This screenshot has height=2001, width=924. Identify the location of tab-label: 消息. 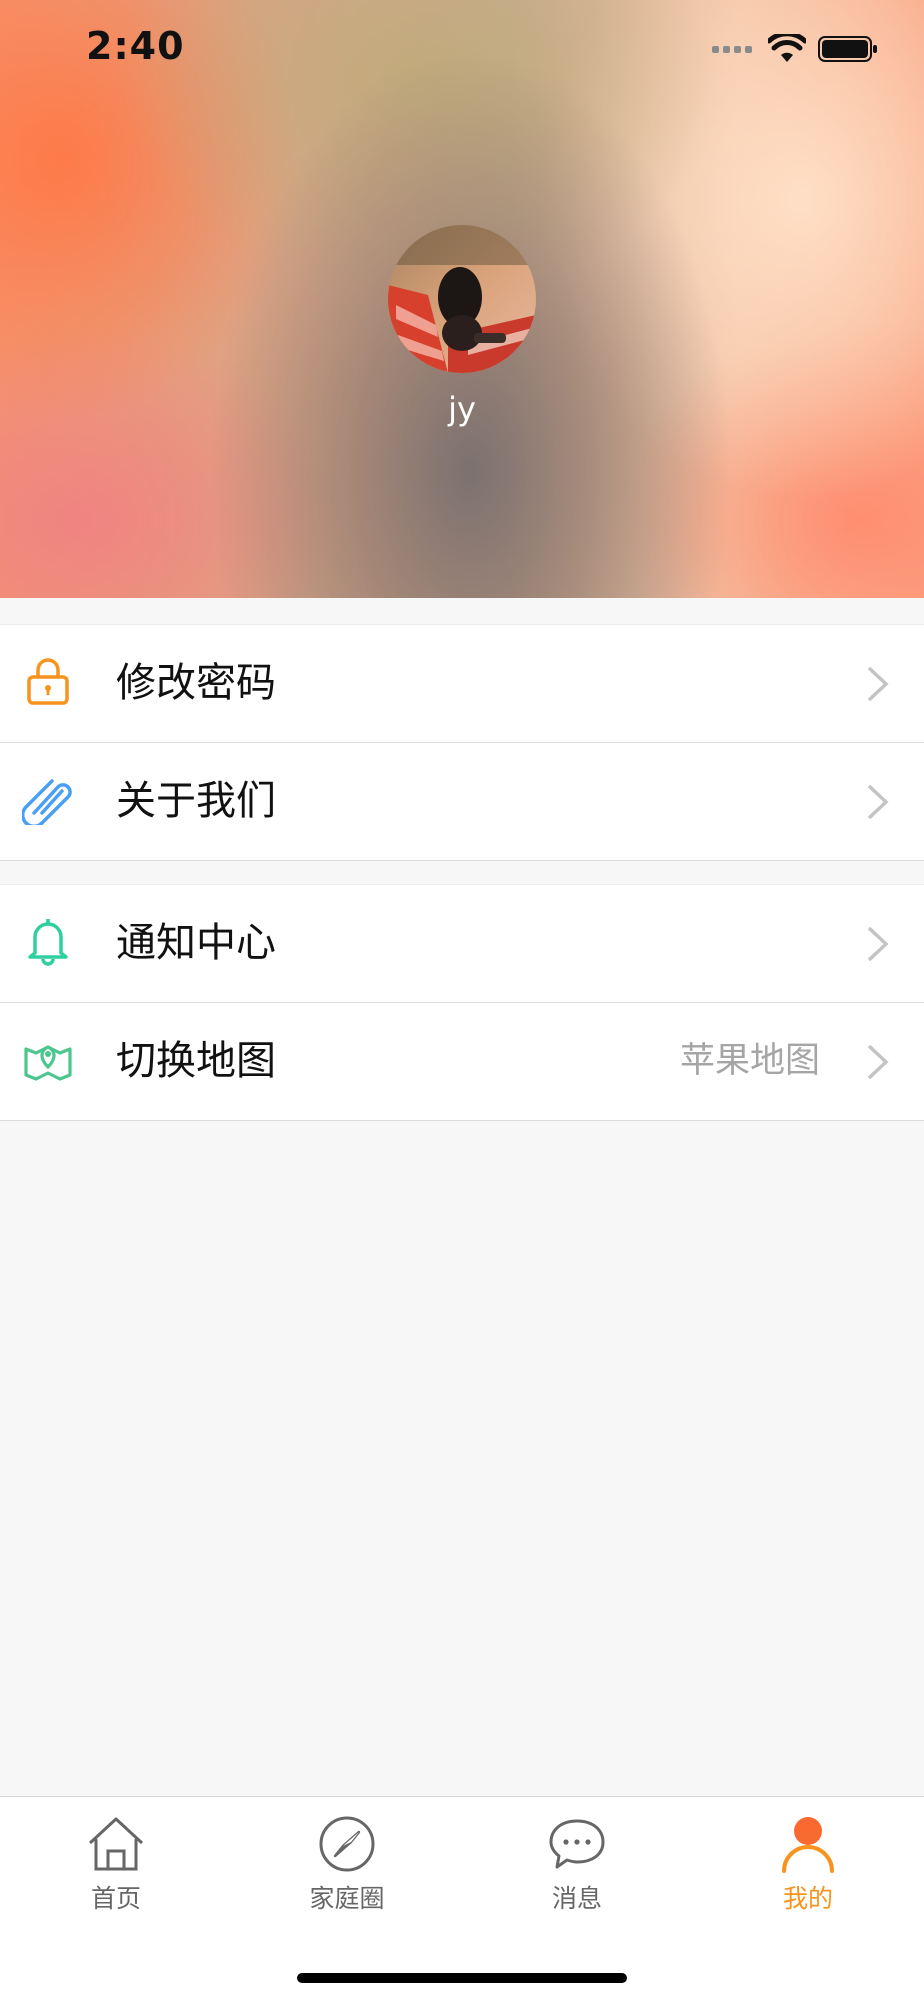
(576, 1898).